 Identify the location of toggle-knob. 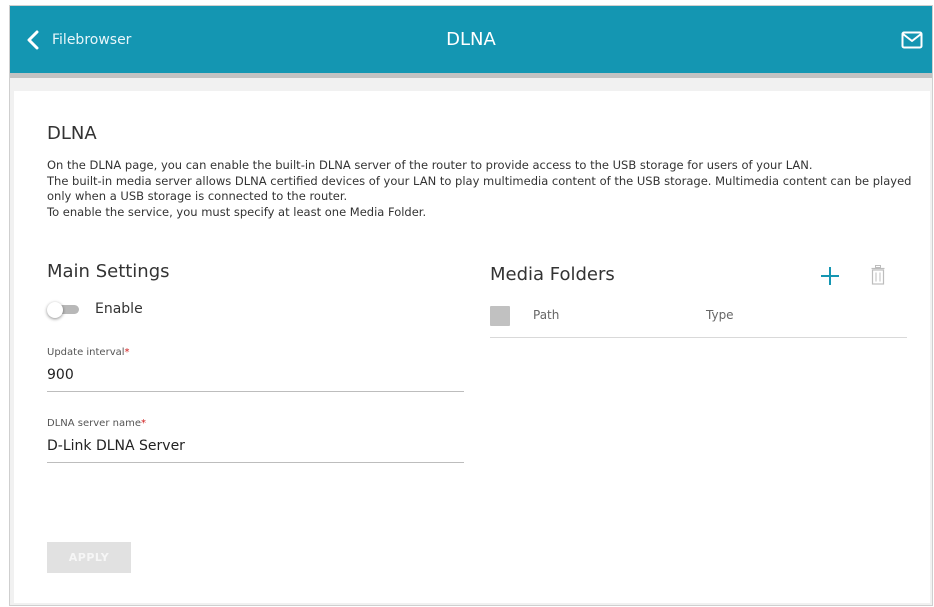
(55, 310).